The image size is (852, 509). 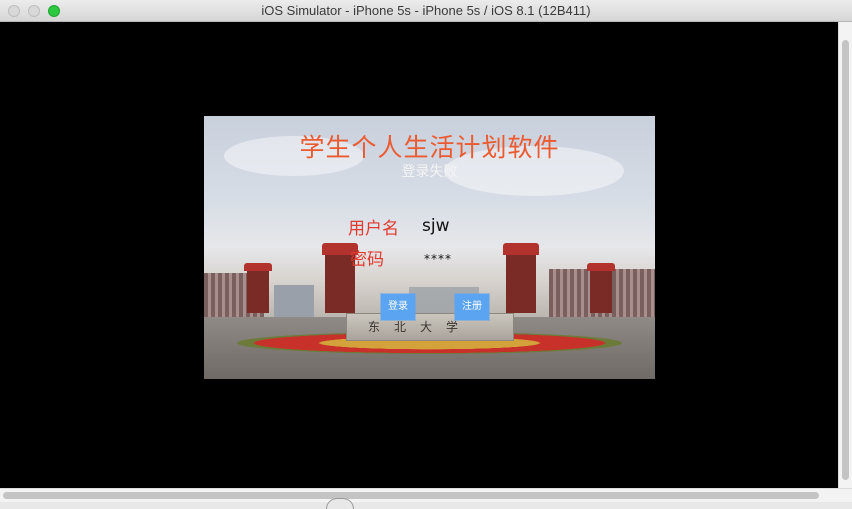 What do you see at coordinates (373, 229) in the screenshot?
I see `username-label: 用户名` at bounding box center [373, 229].